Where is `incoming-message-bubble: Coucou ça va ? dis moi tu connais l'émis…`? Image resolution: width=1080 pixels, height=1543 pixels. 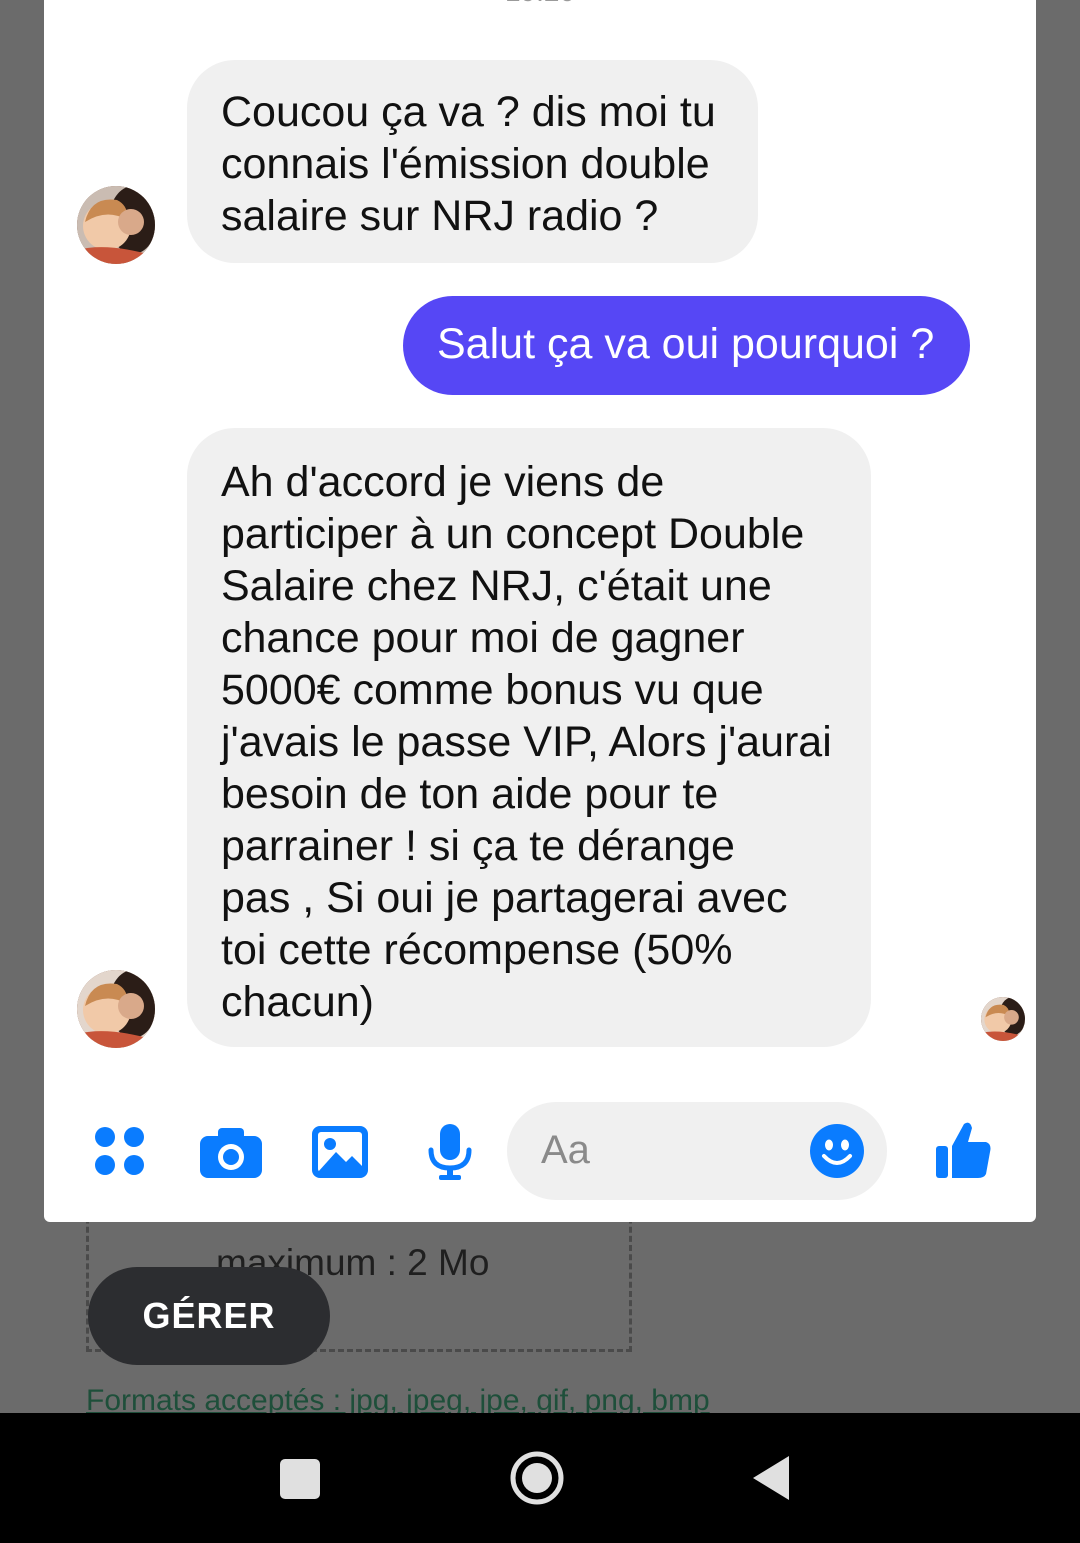
incoming-message-bubble: Coucou ça va ? dis moi tu connais l'émis… is located at coordinates (472, 161).